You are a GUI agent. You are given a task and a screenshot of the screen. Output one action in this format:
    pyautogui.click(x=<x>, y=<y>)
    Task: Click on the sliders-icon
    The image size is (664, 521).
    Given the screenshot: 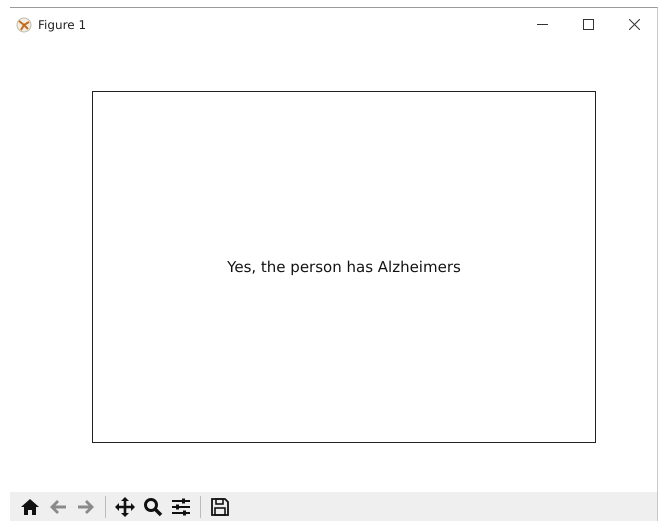 What is the action you would take?
    pyautogui.click(x=181, y=506)
    